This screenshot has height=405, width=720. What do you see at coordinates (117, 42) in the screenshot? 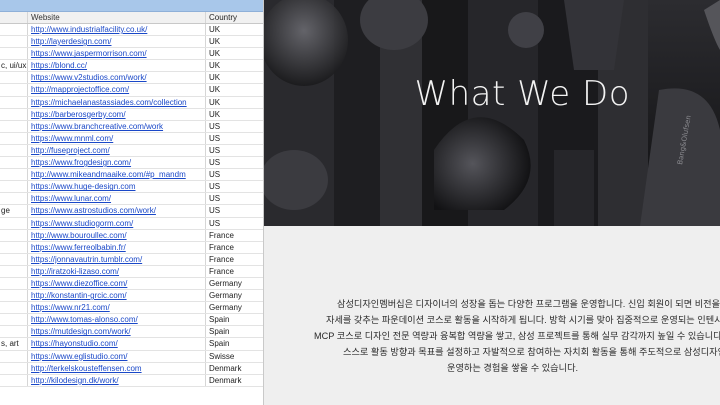
I see `cell-website-link: http://layerdesign.com/` at bounding box center [117, 42].